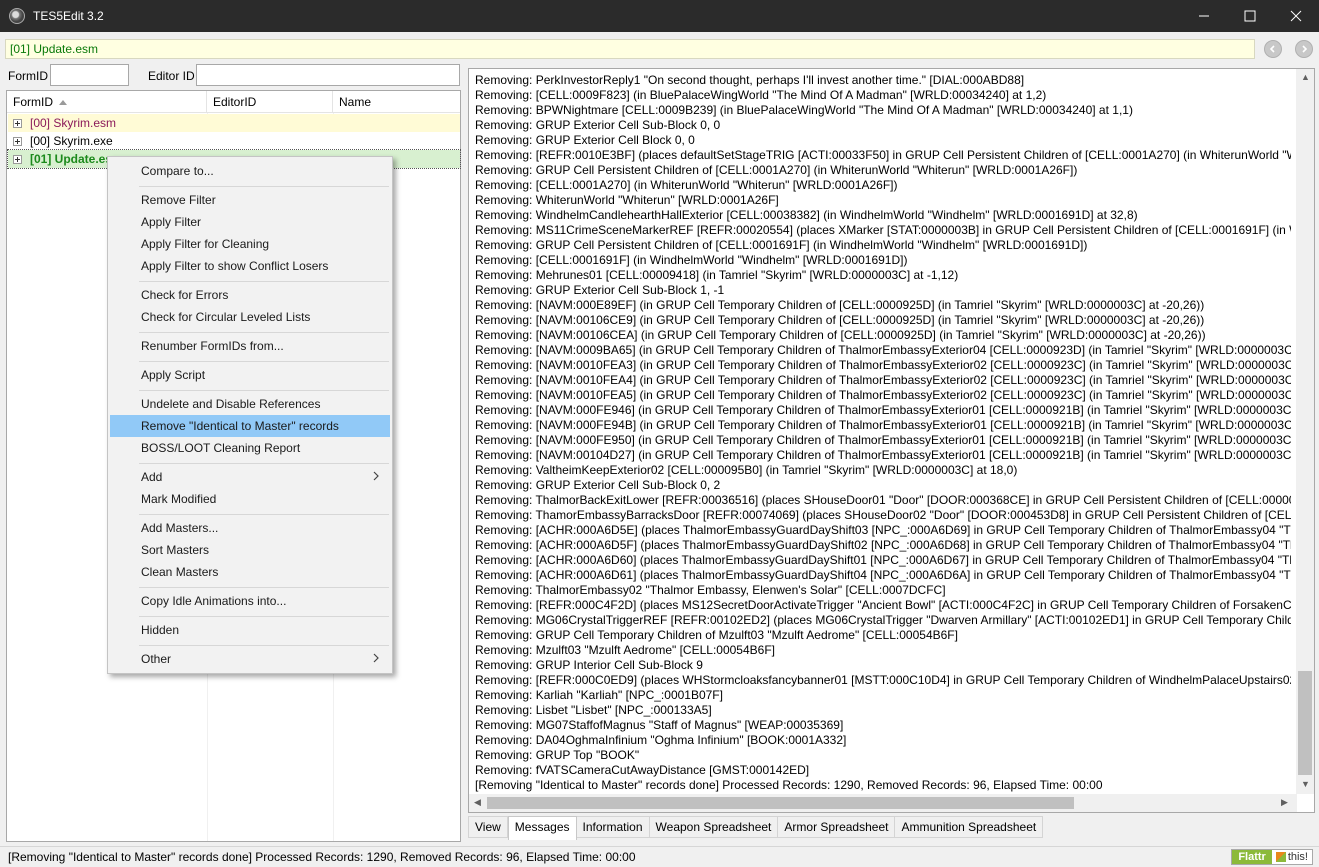 The image size is (1319, 867). What do you see at coordinates (63, 103) in the screenshot?
I see `sort-ascending-icon` at bounding box center [63, 103].